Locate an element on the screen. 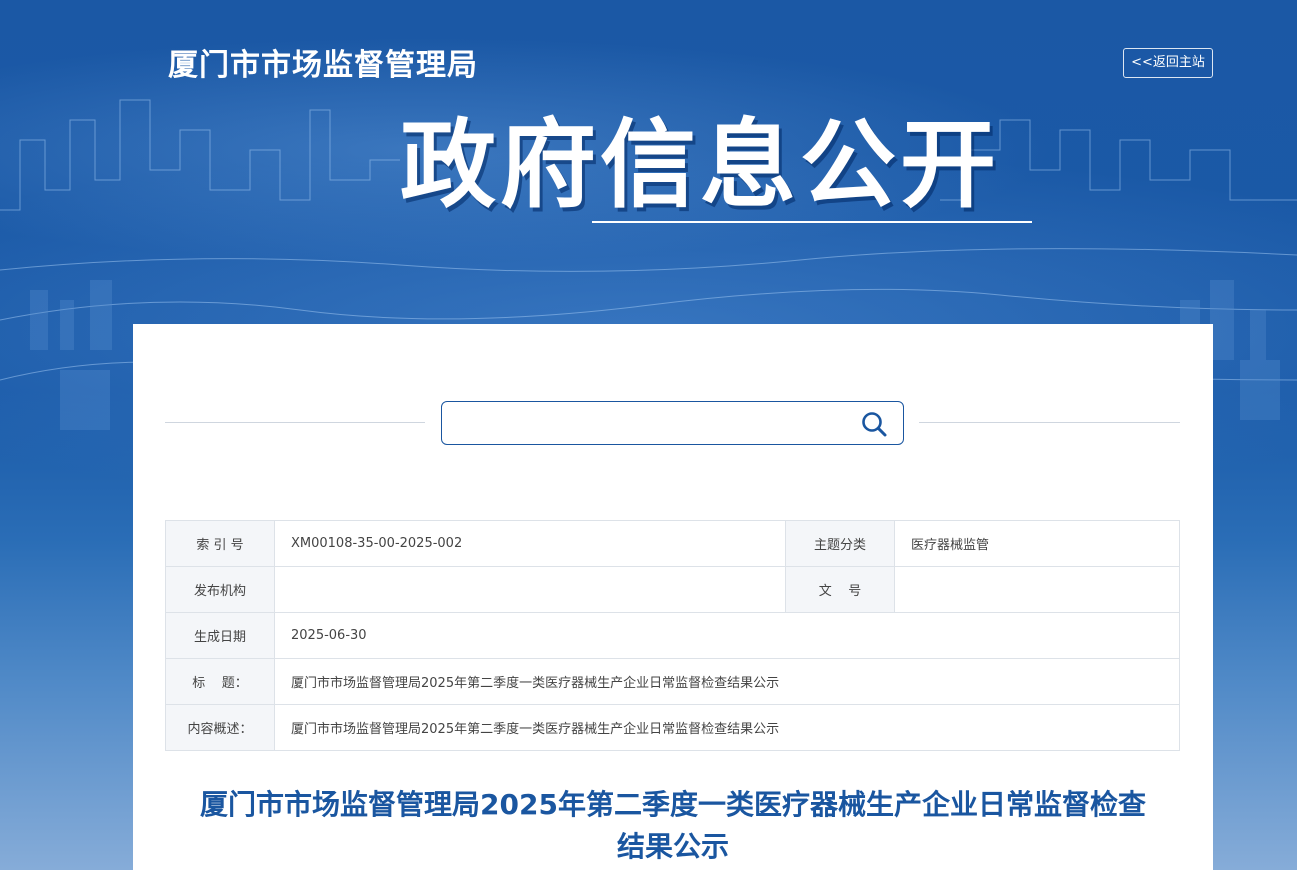 The image size is (1297, 870). index-label: 索 引 号 is located at coordinates (220, 543).